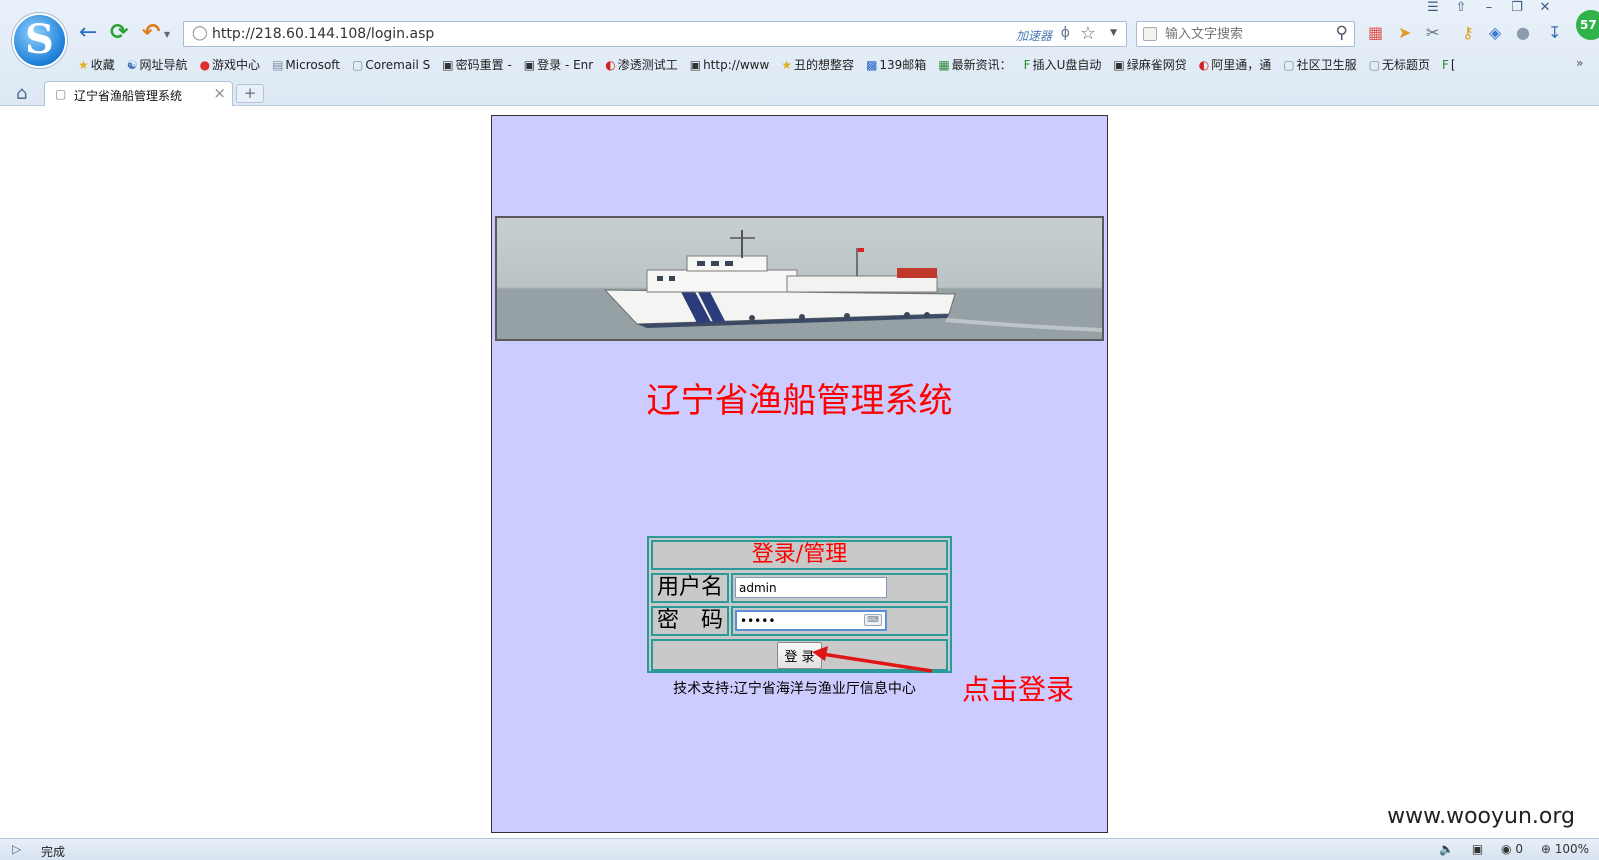 The image size is (1599, 860). What do you see at coordinates (1587, 25) in the screenshot?
I see `notification-badge: 57` at bounding box center [1587, 25].